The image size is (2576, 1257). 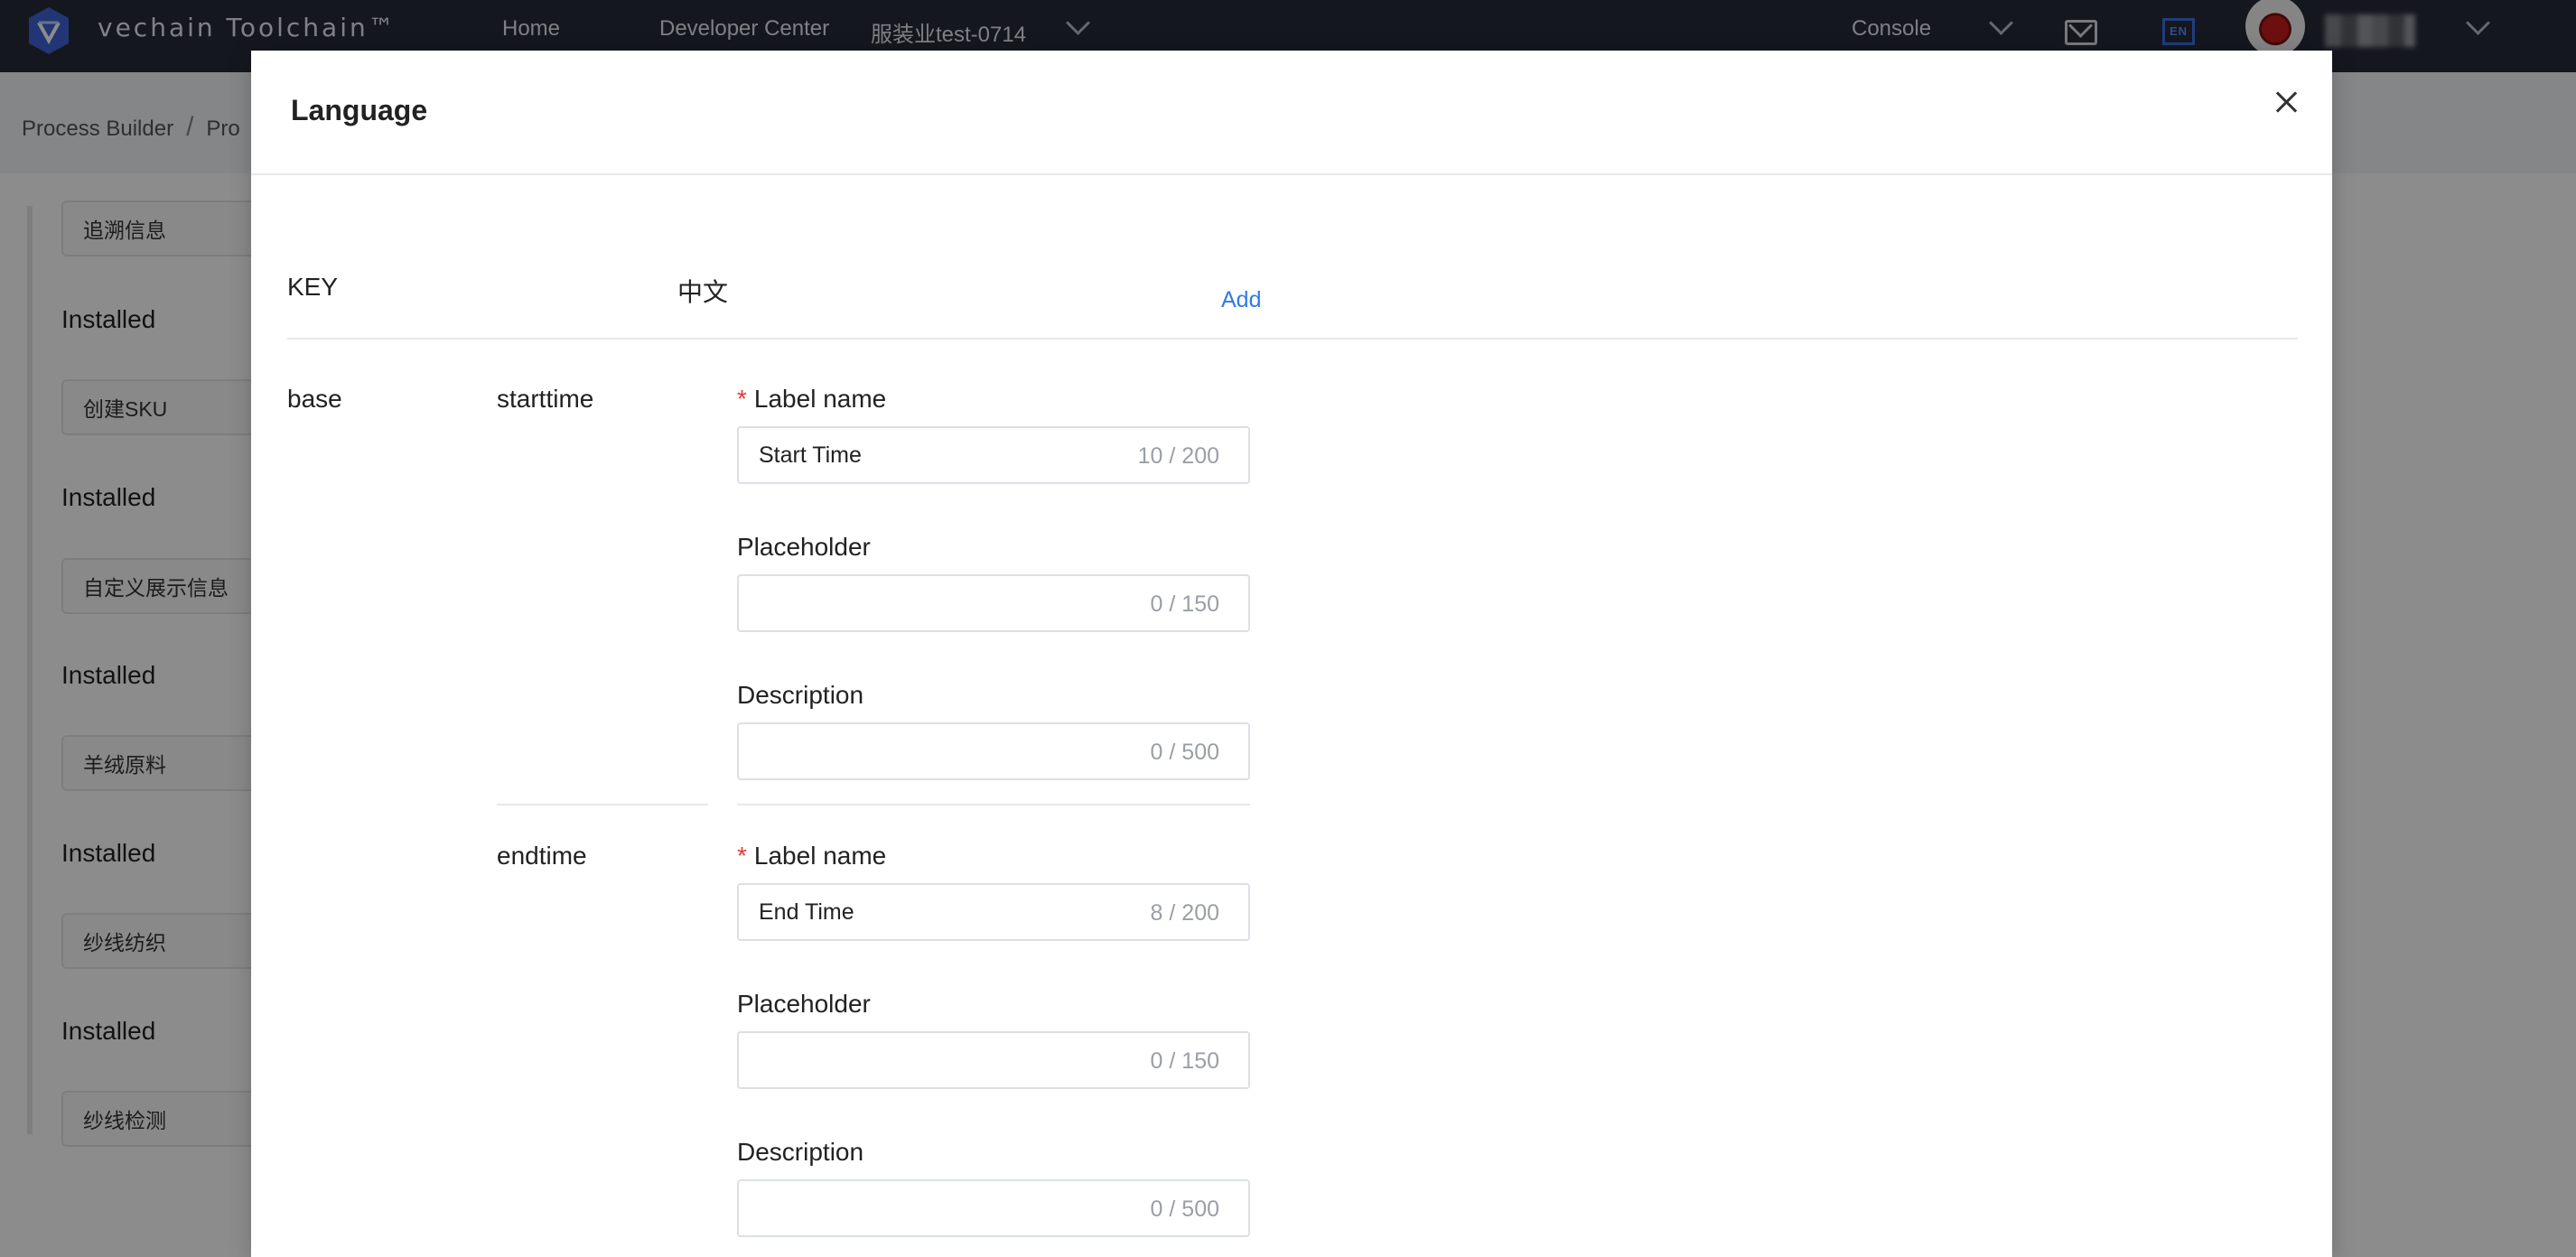 What do you see at coordinates (545, 399) in the screenshot?
I see `entry-key-starttime: starttime` at bounding box center [545, 399].